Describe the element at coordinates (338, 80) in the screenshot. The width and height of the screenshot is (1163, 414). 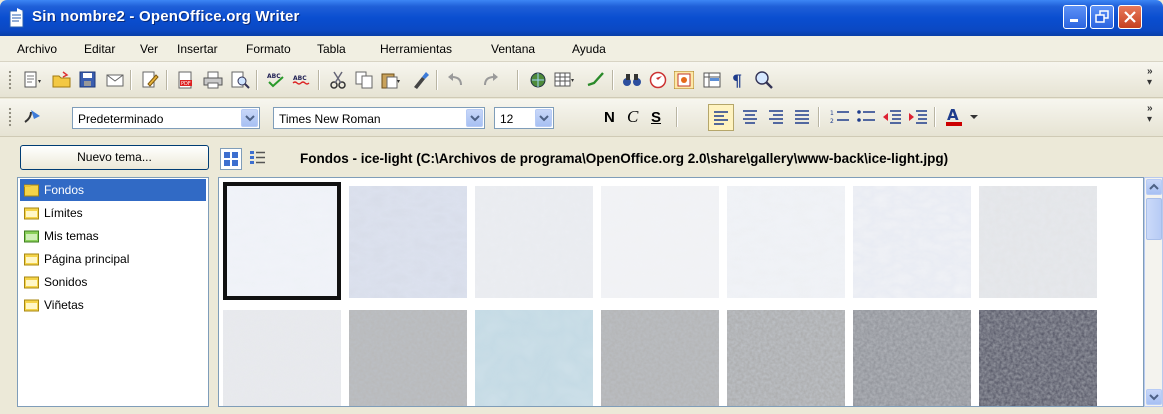
I see `cut-icon` at that location.